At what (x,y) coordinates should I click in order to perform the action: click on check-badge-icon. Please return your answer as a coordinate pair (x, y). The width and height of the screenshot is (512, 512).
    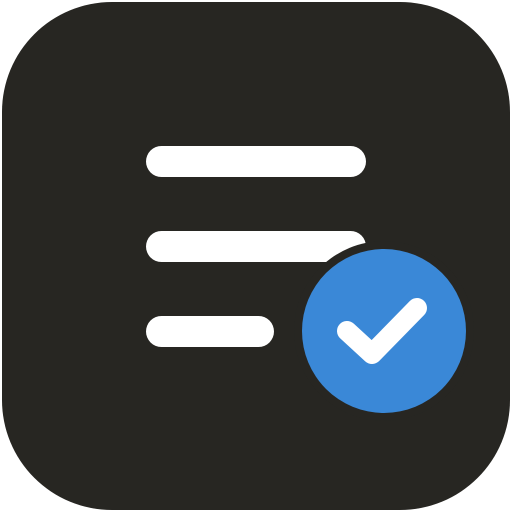
    Looking at the image, I should click on (384, 331).